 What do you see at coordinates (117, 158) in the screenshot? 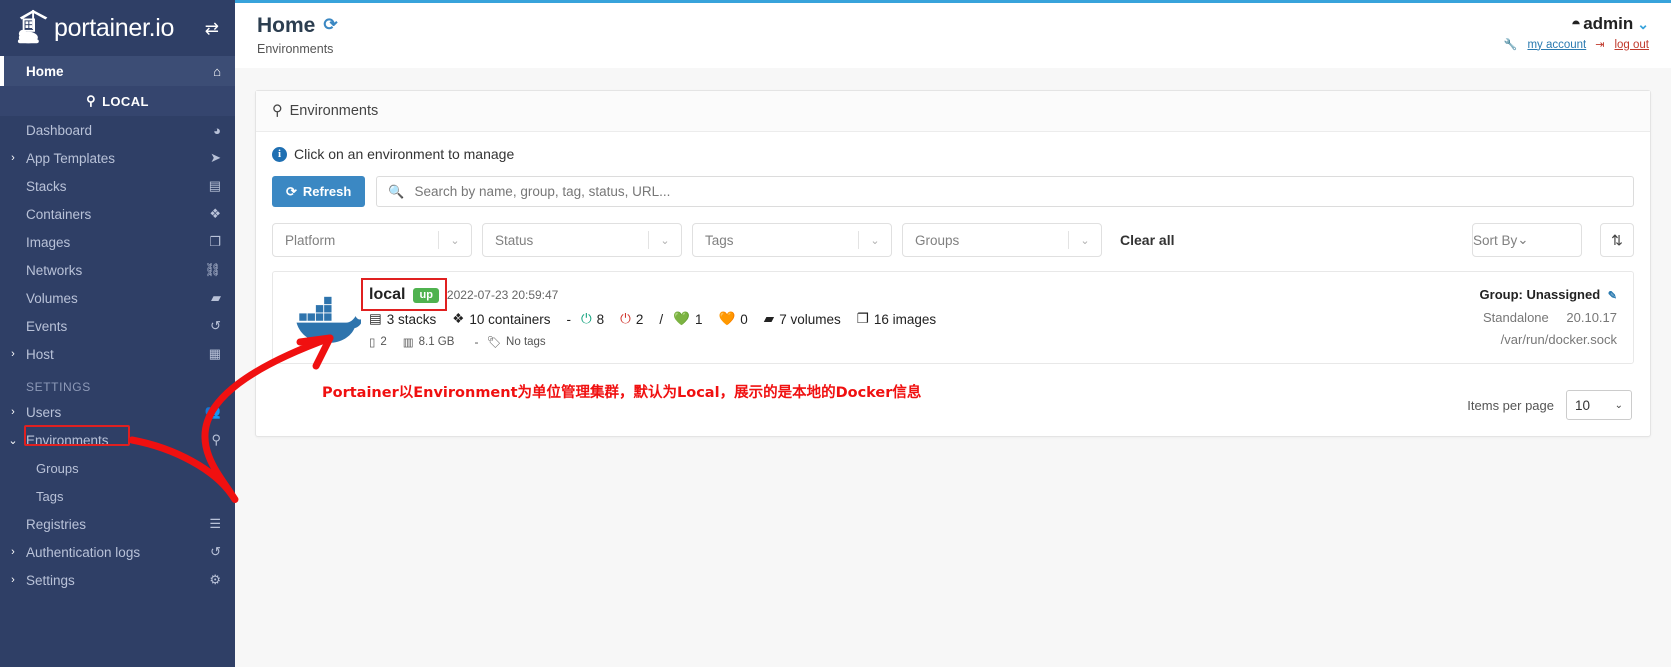
I see `sidebar-item-app-templates: › App Templates ➤` at bounding box center [117, 158].